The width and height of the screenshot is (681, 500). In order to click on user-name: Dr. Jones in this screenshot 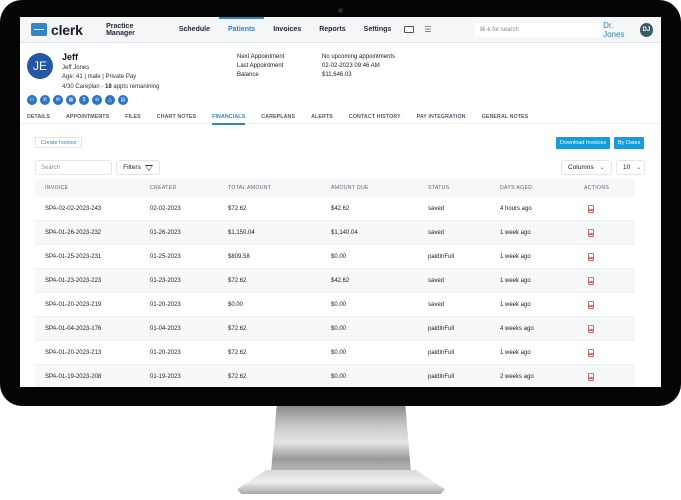, I will do `click(619, 30)`.